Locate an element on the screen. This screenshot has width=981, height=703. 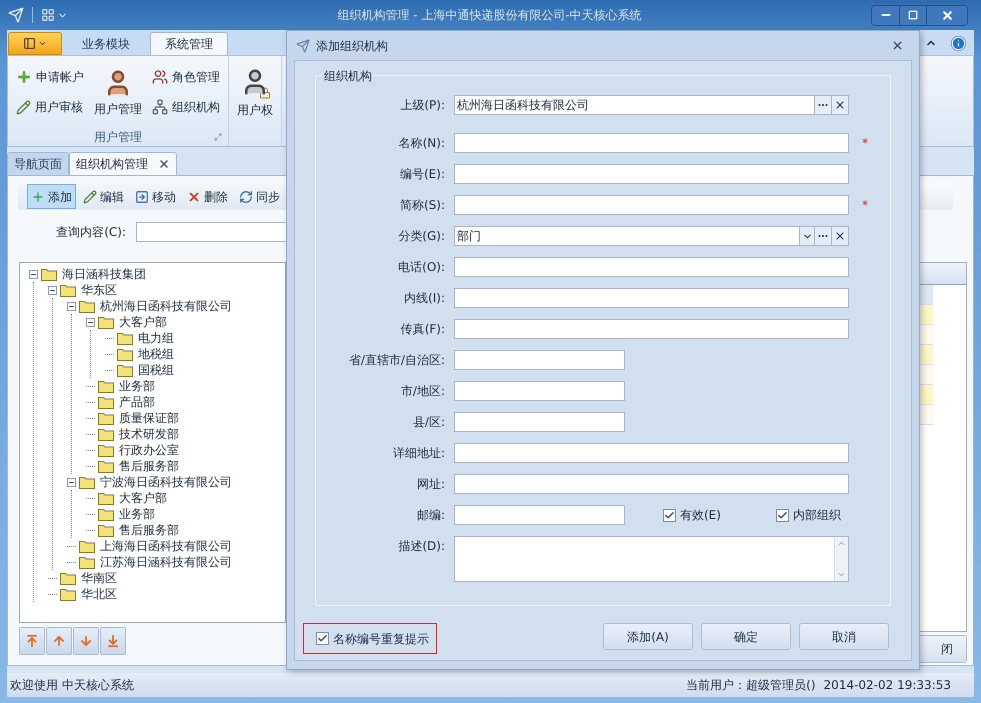
tree-item: 行政办公室 is located at coordinates (148, 450).